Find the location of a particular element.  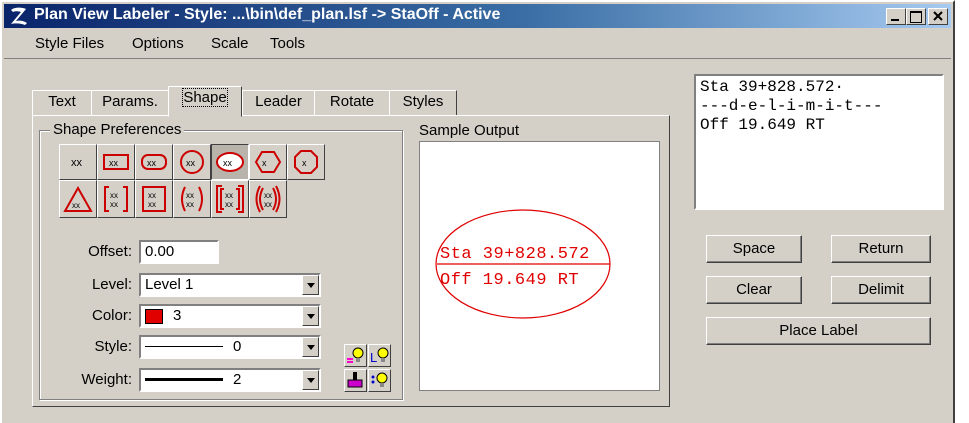

sample-output-preview: Sta 39+828.572 Off 19.649 RT is located at coordinates (539, 266).